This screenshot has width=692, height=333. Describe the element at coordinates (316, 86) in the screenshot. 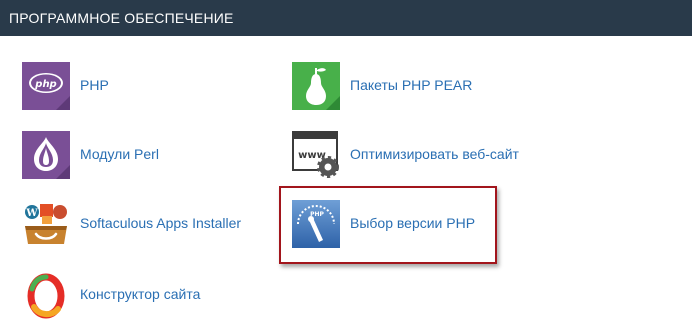

I see `pear-icon` at that location.